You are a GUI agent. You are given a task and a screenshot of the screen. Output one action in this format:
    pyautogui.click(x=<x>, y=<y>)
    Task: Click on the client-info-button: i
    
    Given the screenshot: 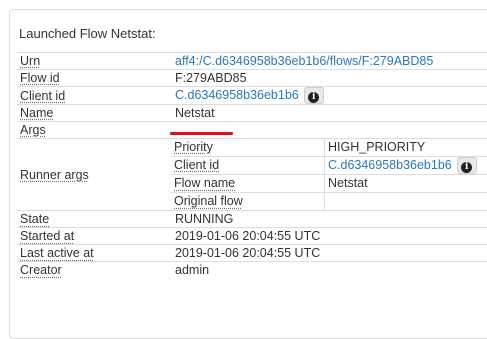 What is the action you would take?
    pyautogui.click(x=314, y=95)
    